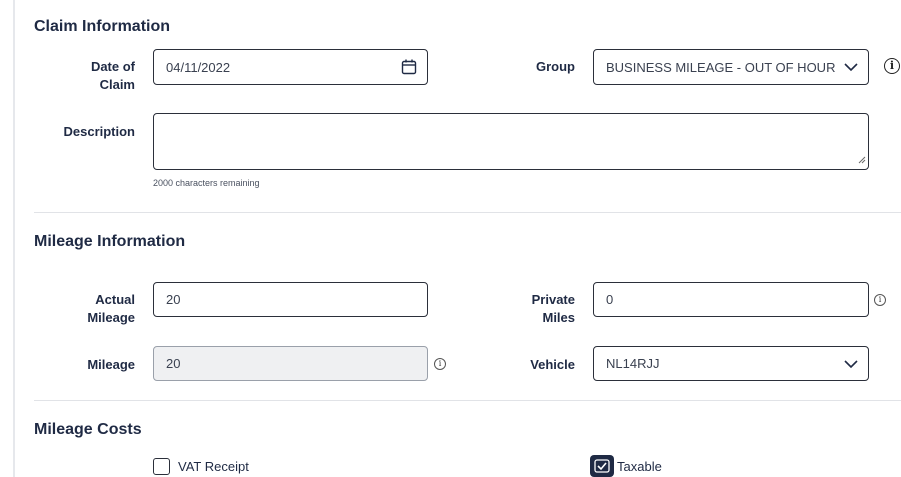 This screenshot has width=901, height=477. I want to click on vehicle-value: NL14RJJ, so click(633, 363).